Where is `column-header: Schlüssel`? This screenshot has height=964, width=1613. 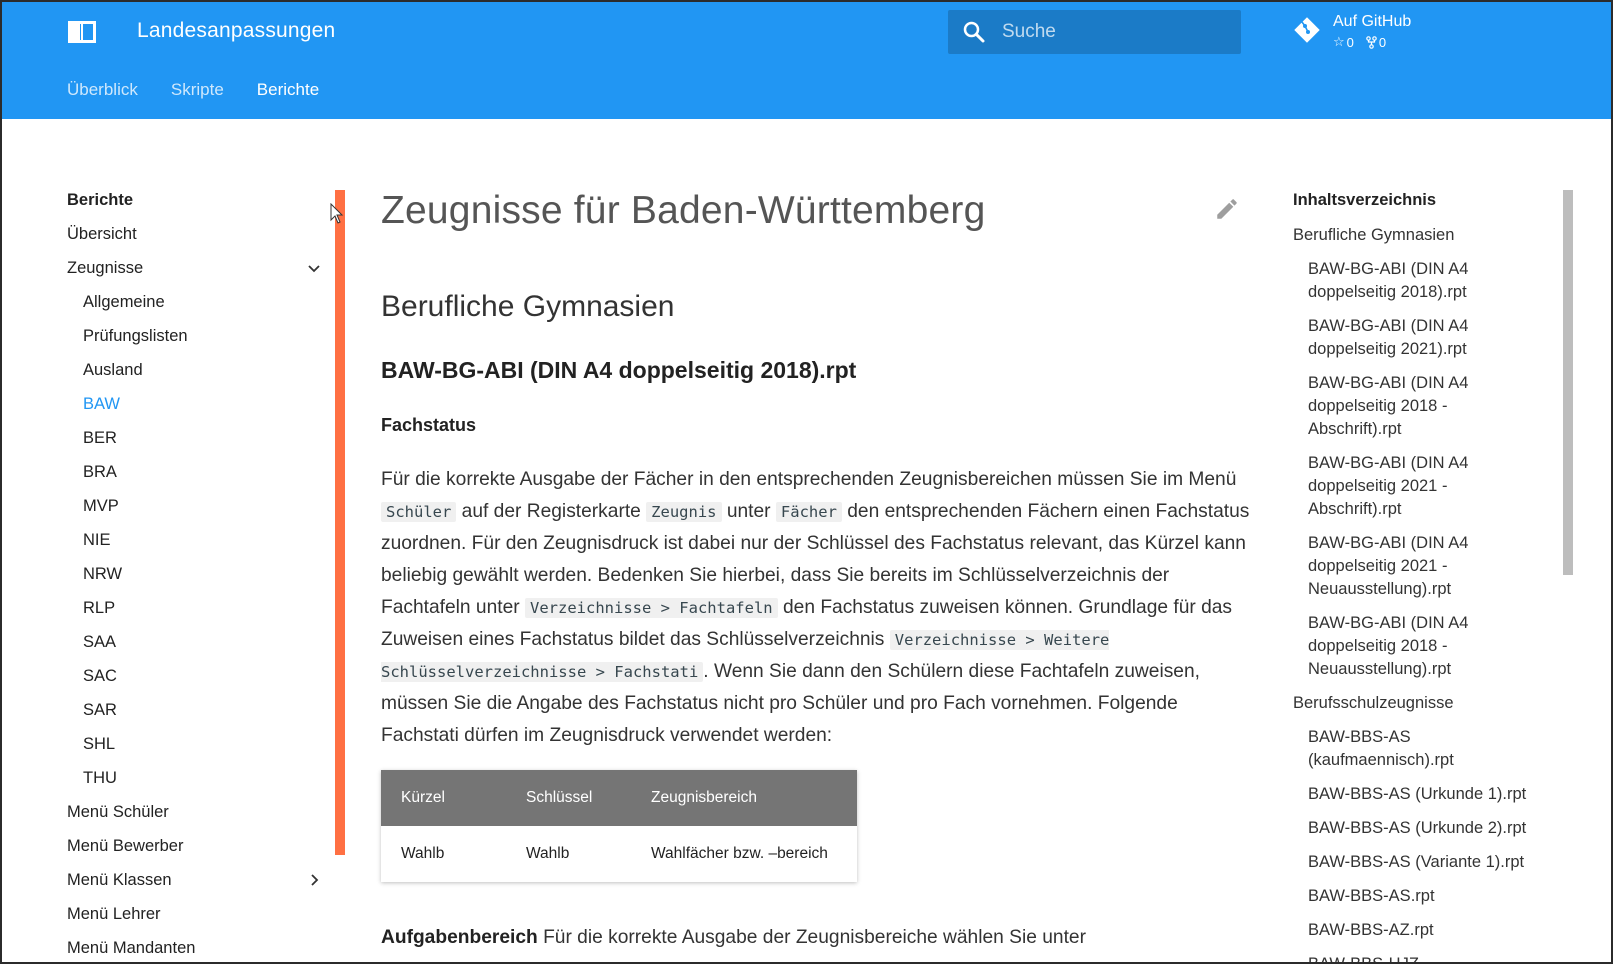
column-header: Schlüssel is located at coordinates (559, 797).